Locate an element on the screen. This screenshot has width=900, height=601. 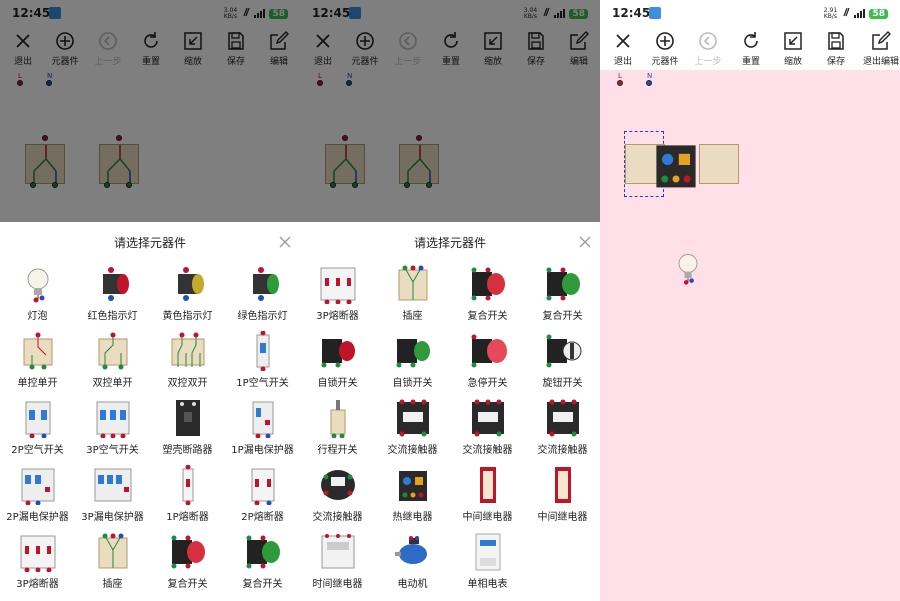
component-item: 黄色指示灯 is located at coordinates (187, 293).